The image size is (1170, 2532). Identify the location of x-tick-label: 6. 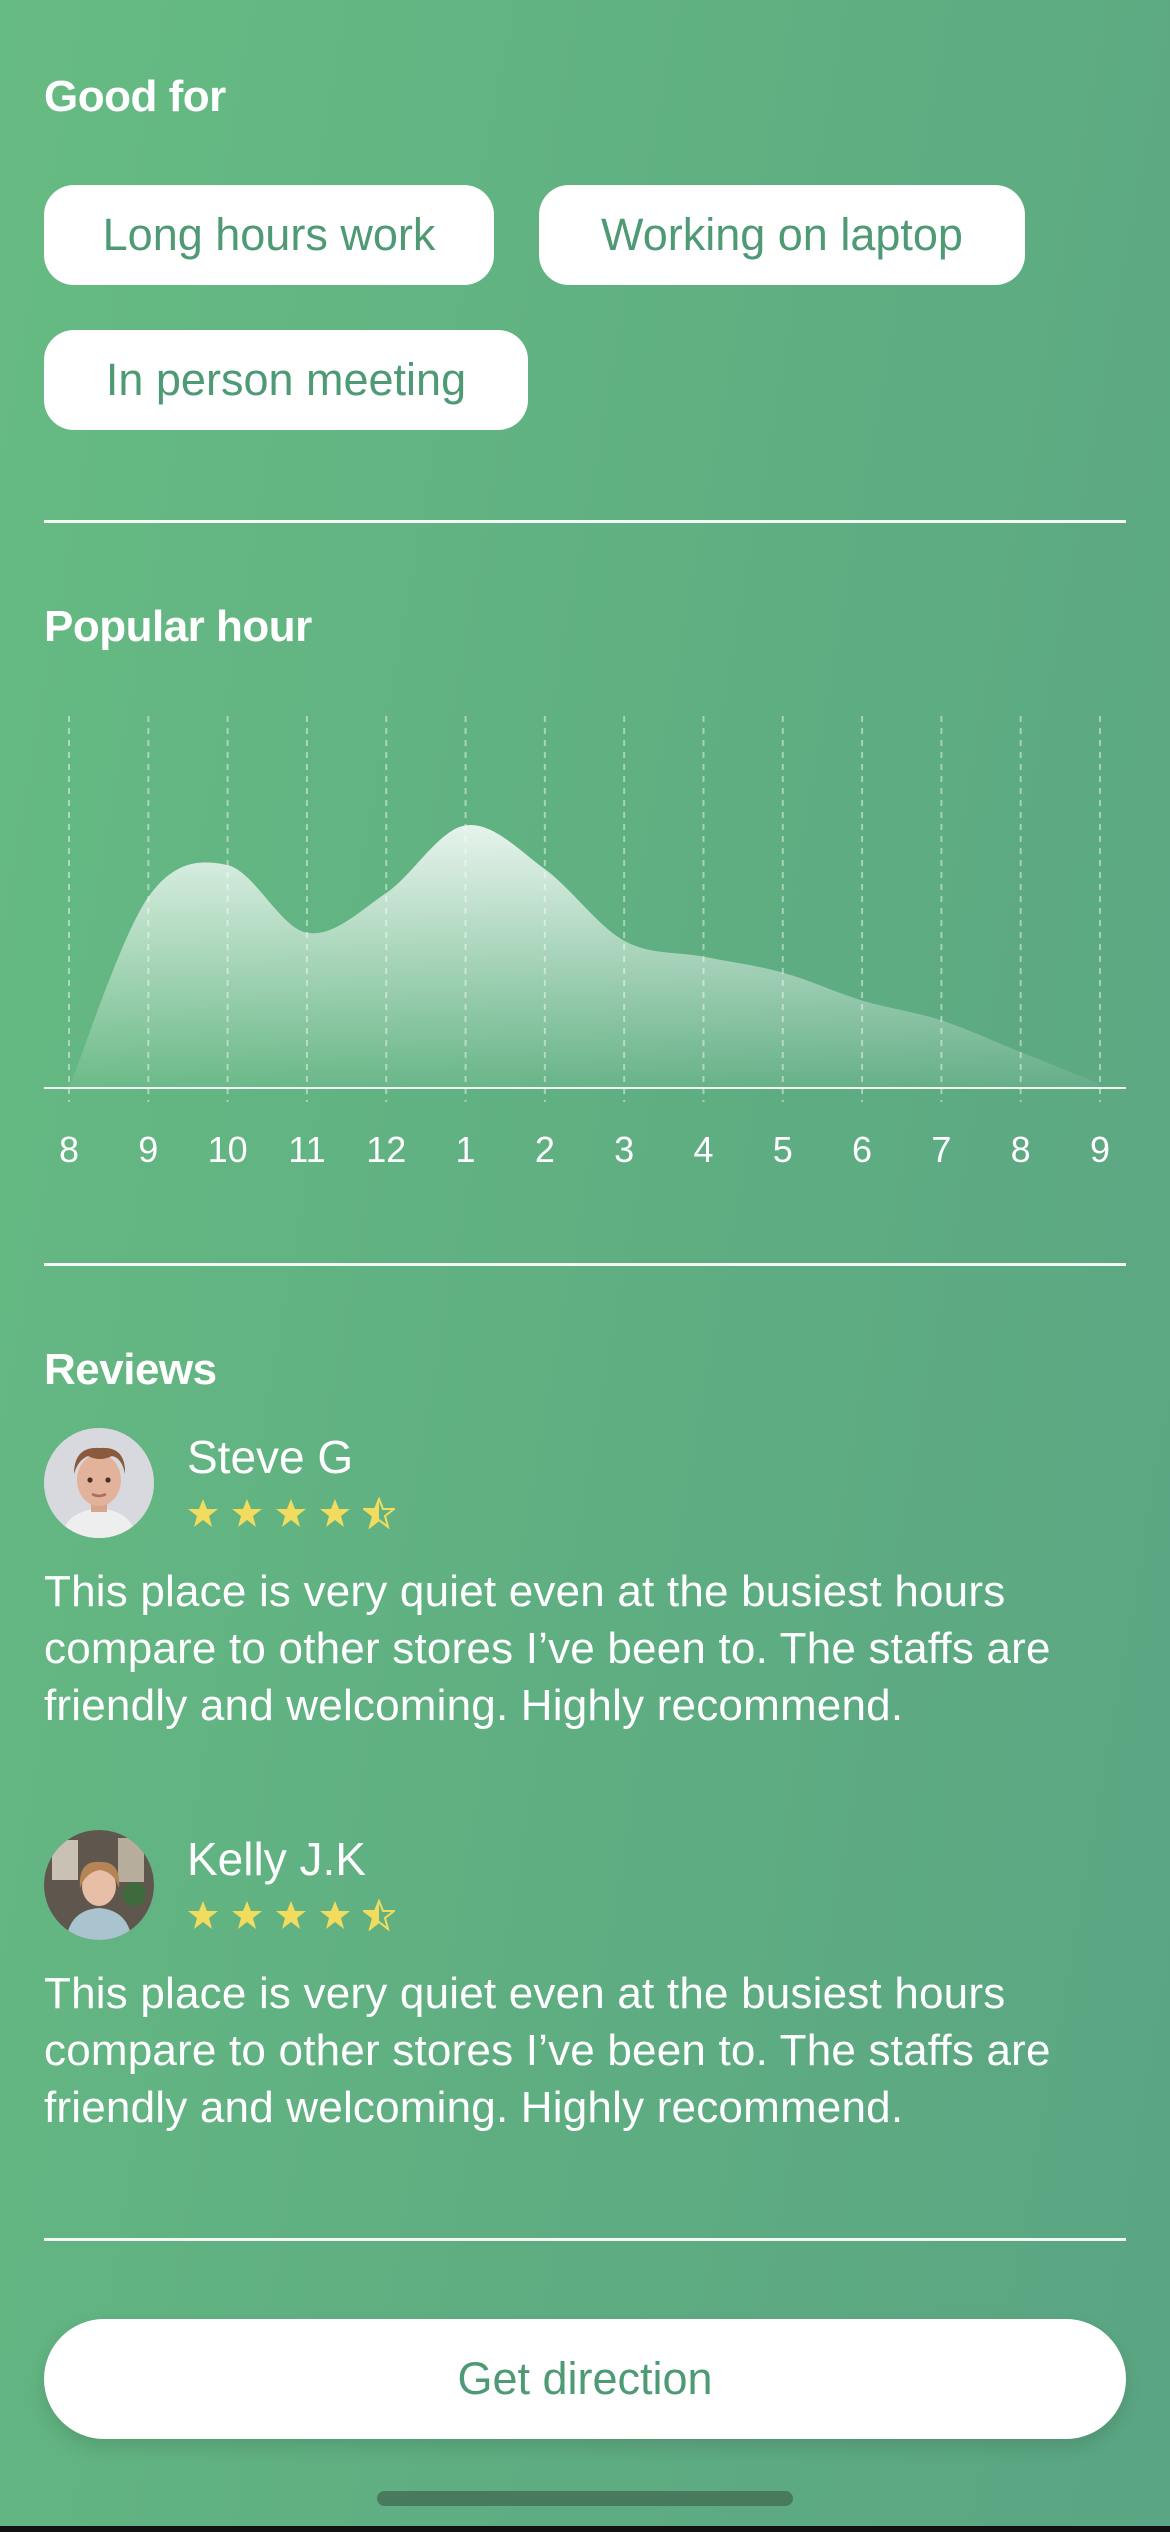
(862, 1149).